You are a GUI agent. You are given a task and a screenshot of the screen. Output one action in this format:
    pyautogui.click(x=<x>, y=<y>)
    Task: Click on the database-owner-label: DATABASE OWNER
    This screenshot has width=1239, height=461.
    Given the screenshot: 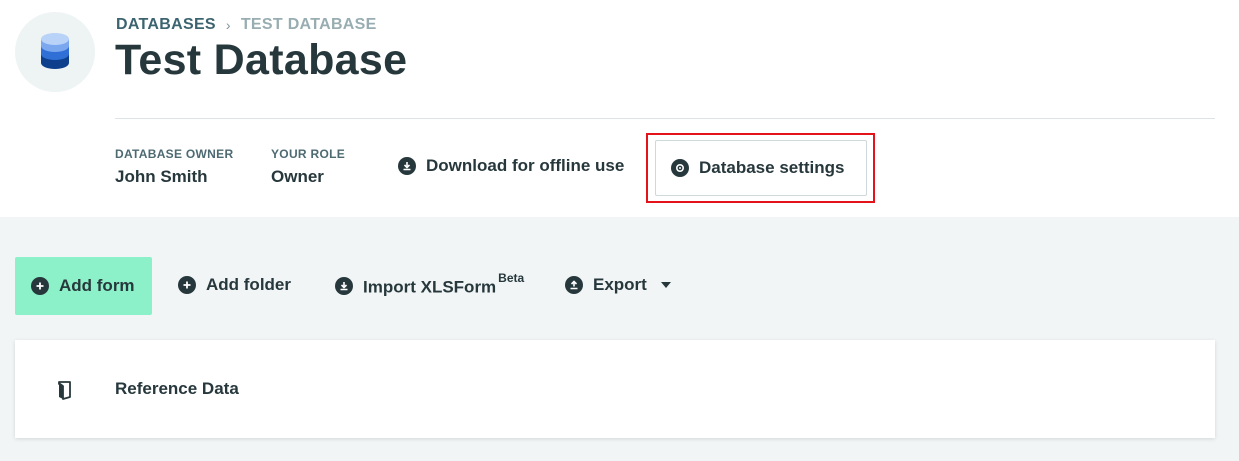 What is the action you would take?
    pyautogui.click(x=174, y=154)
    